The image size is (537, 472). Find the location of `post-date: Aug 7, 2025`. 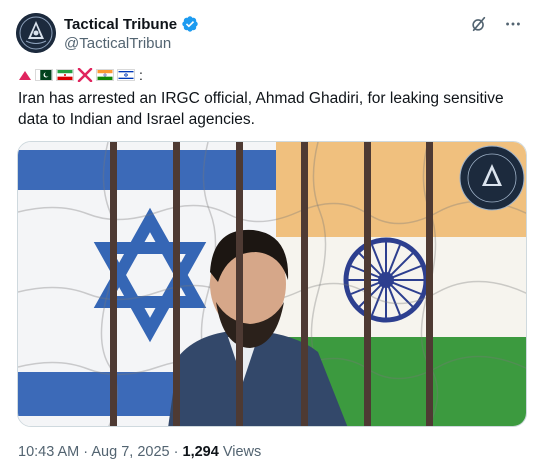

post-date: Aug 7, 2025 is located at coordinates (130, 452).